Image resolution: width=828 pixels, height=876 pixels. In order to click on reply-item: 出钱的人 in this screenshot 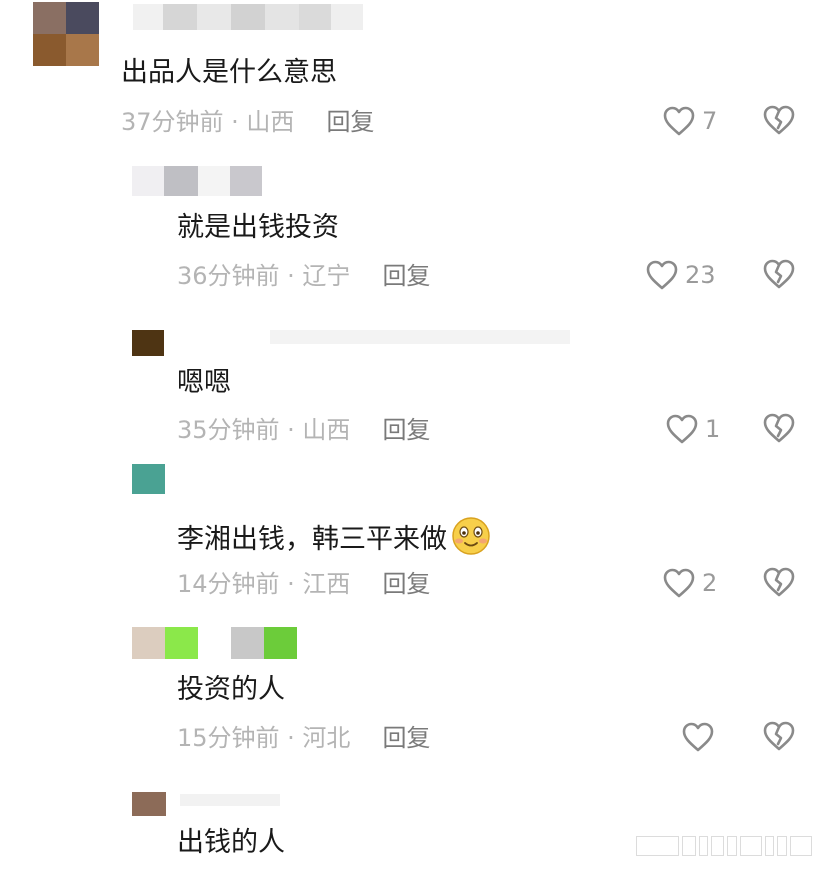, I will do `click(414, 830)`.